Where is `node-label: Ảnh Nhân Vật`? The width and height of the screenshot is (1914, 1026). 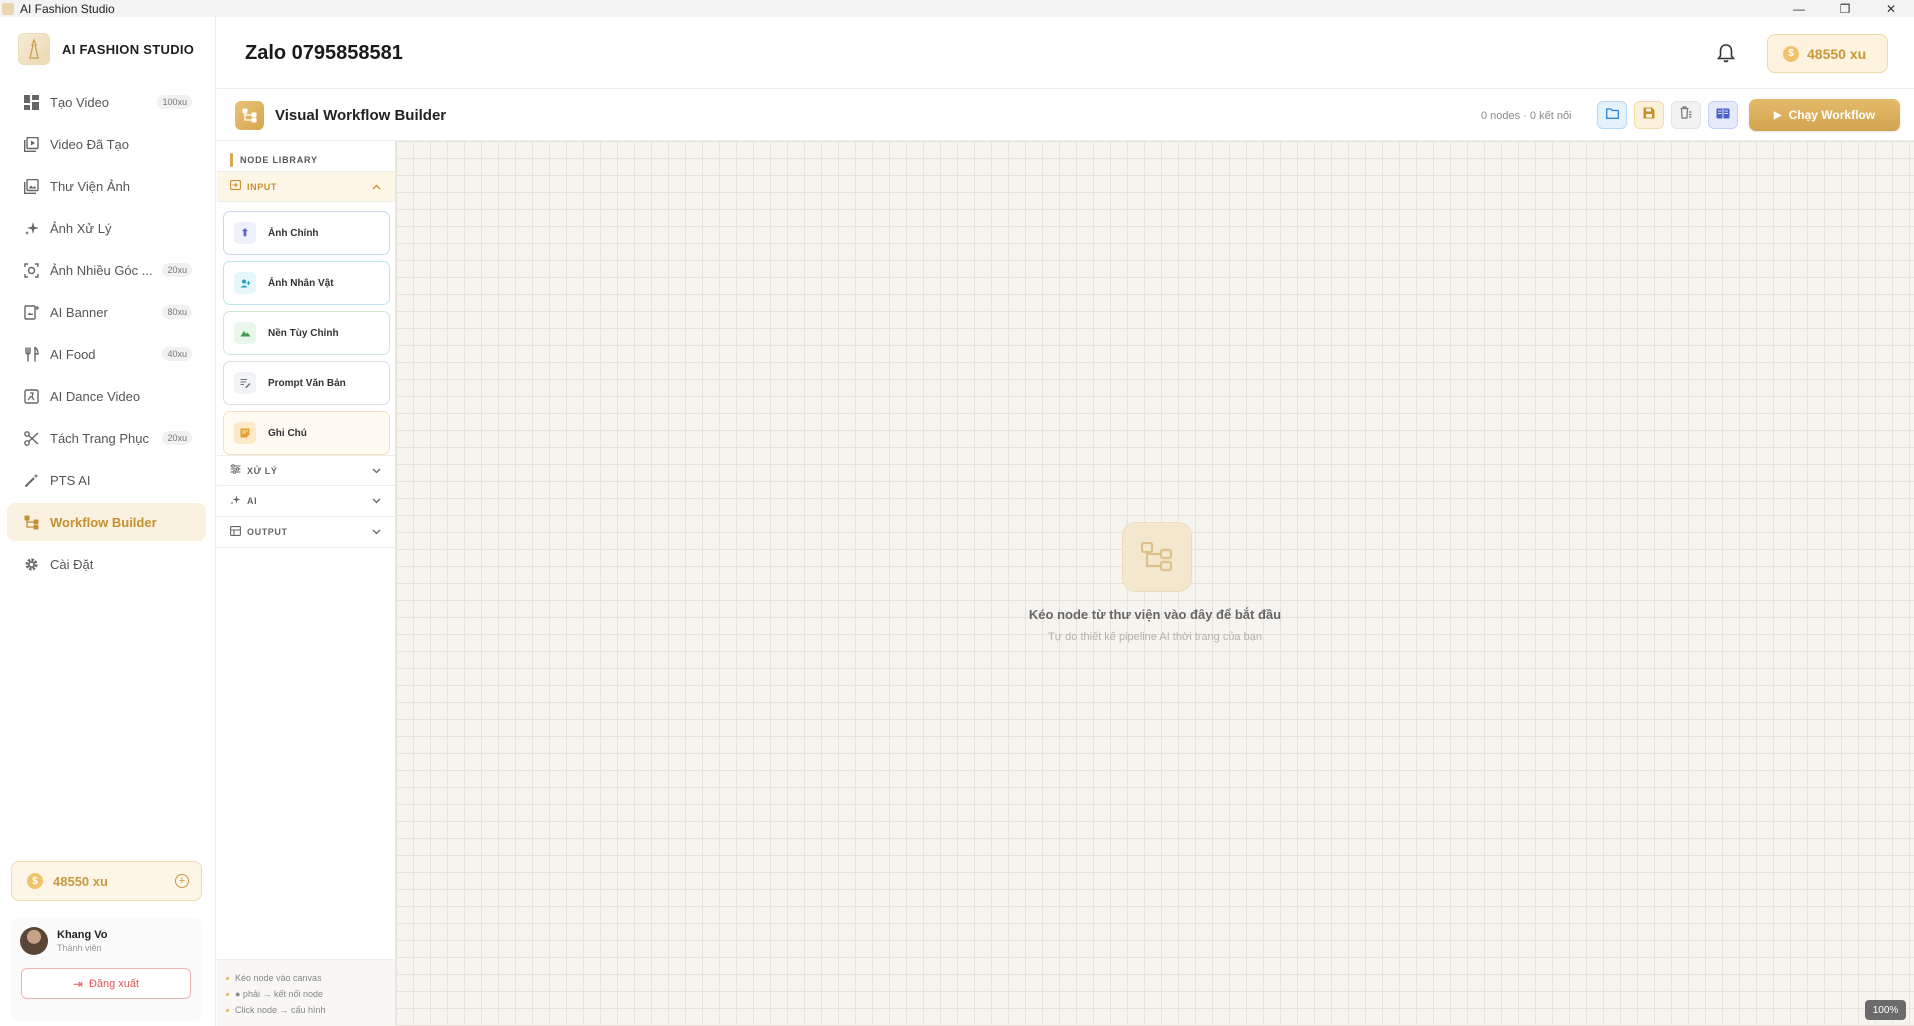 node-label: Ảnh Nhân Vật is located at coordinates (301, 283).